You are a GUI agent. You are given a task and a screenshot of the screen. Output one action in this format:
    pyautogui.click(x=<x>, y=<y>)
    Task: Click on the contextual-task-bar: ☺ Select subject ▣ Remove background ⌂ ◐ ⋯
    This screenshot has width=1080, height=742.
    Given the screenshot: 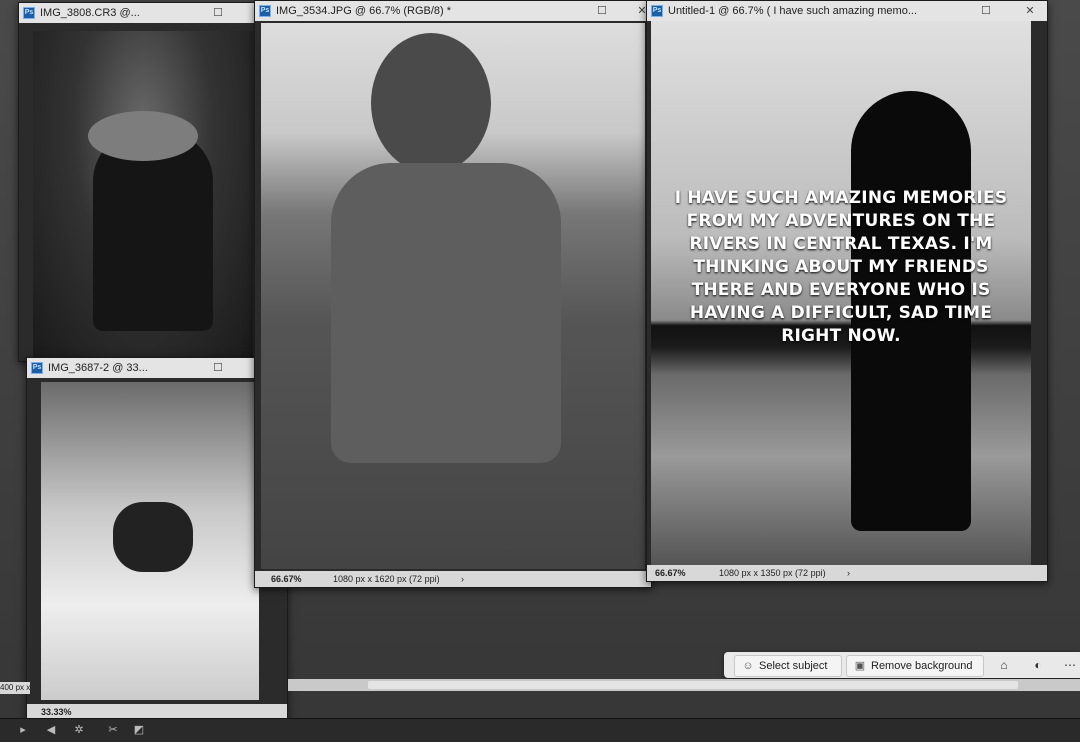 What is the action you would take?
    pyautogui.click(x=902, y=665)
    